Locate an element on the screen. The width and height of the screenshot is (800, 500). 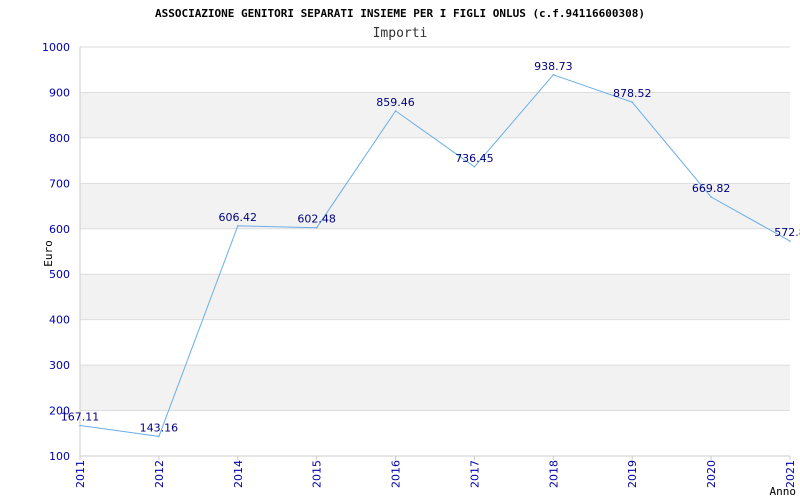
x-tick-label-2014: 2014 is located at coordinates (238, 474).